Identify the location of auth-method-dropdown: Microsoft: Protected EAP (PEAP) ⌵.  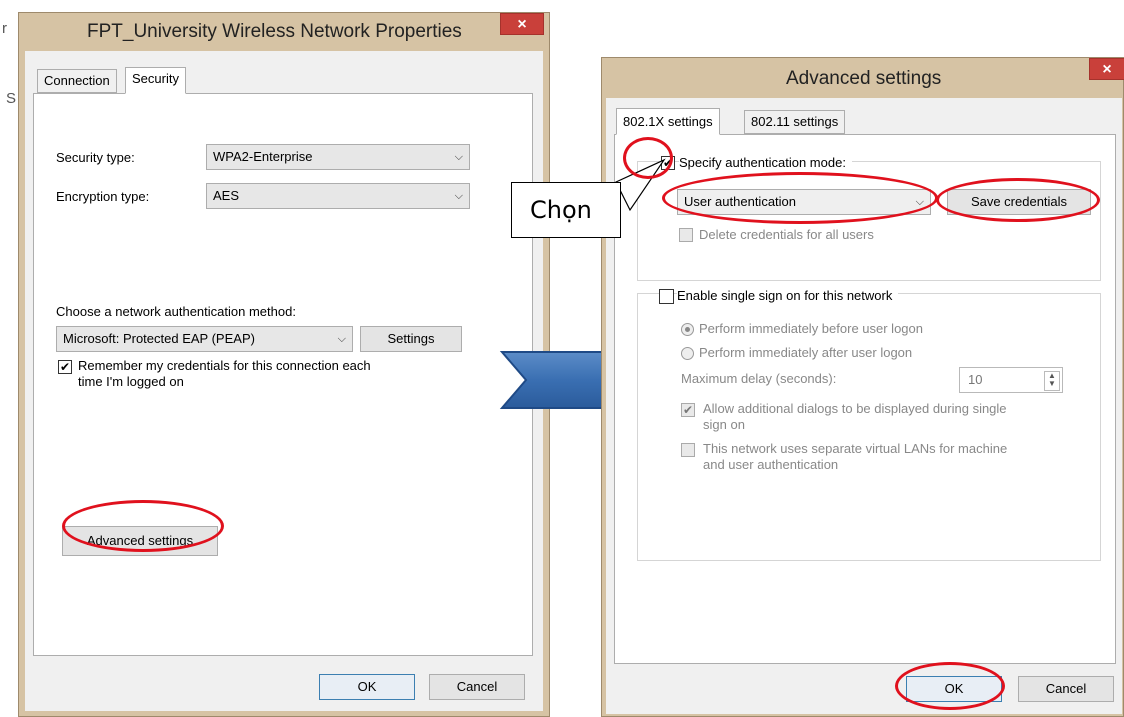
(204, 339).